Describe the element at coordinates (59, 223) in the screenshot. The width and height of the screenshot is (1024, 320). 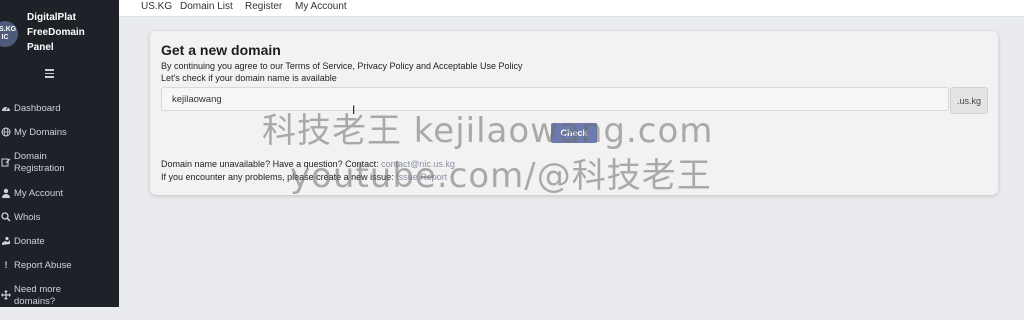
I see `sidebar-item-whois: Whois` at that location.